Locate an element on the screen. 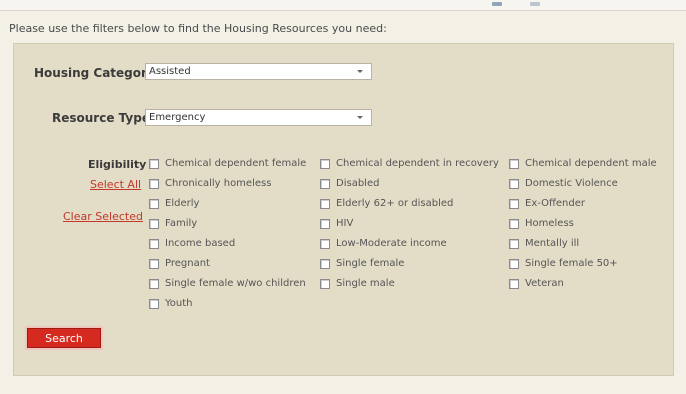 The height and width of the screenshot is (394, 686). checkbox-item: Single female w/wo children is located at coordinates (227, 283).